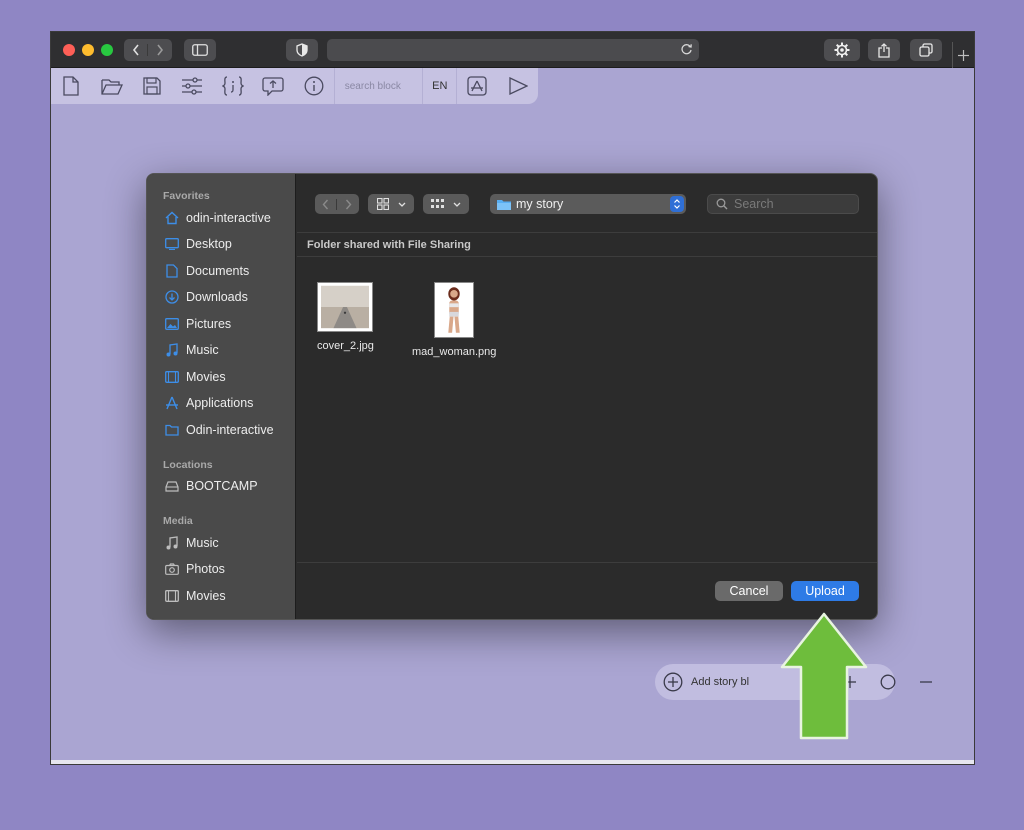  I want to click on camera-icon, so click(172, 569).